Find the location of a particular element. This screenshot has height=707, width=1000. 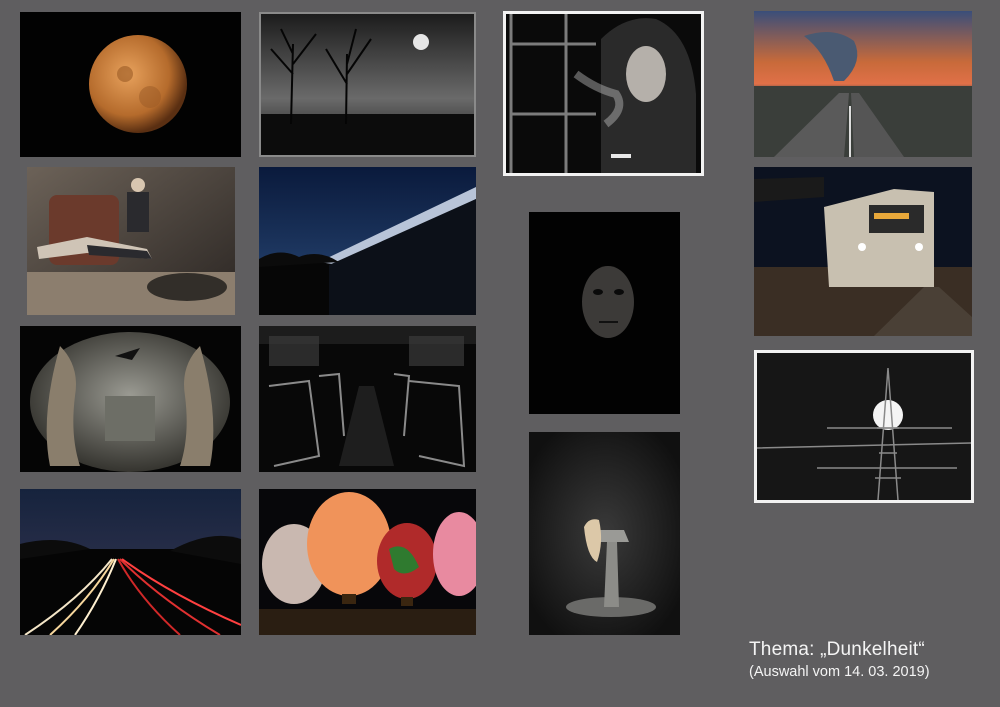

photo-trees-moon-bw is located at coordinates (367, 84).